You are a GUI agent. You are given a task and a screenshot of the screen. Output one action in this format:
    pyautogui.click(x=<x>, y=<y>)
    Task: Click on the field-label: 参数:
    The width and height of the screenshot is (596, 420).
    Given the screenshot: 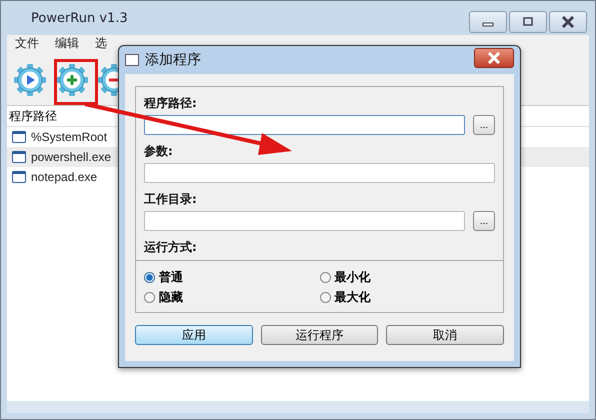 What is the action you would take?
    pyautogui.click(x=159, y=151)
    